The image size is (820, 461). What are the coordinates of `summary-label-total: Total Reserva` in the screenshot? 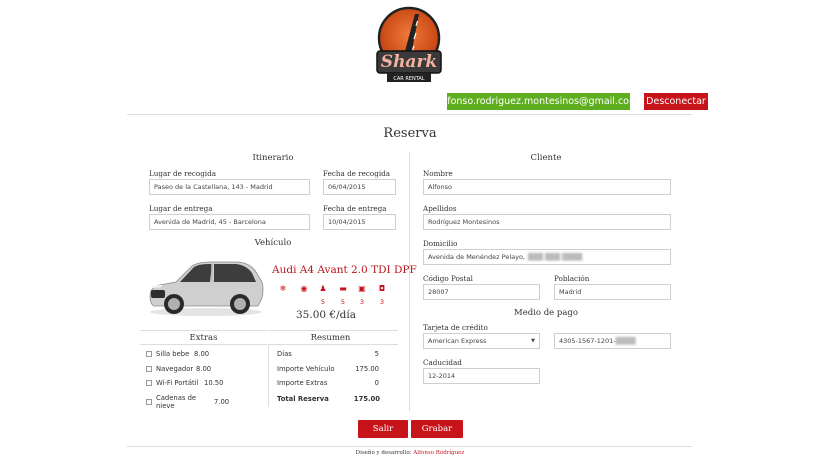 It's located at (303, 399).